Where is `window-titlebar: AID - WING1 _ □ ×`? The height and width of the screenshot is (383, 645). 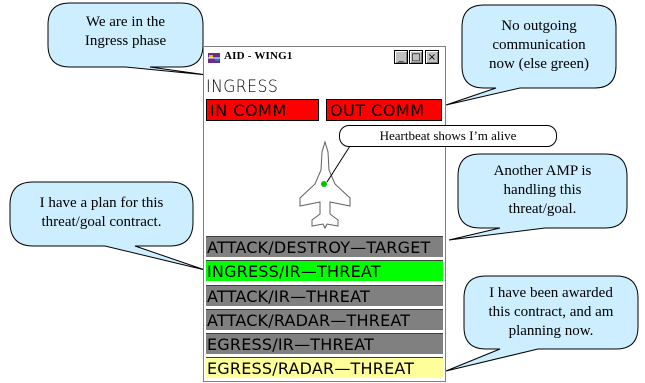 window-titlebar: AID - WING1 _ □ × is located at coordinates (324, 58).